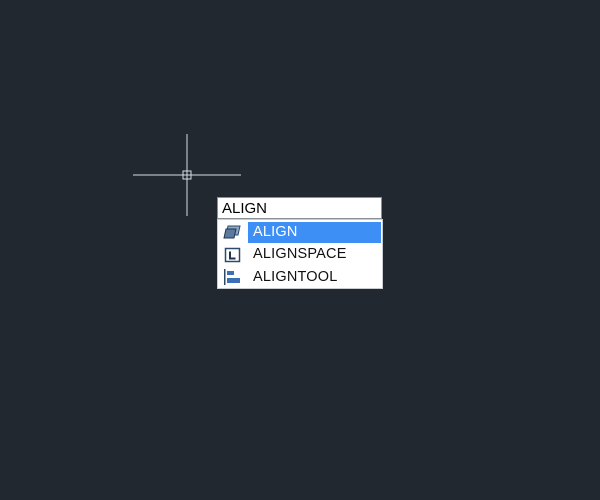 This screenshot has height=500, width=600. Describe the element at coordinates (314, 232) in the screenshot. I see `suggestion-label: ALIGN` at that location.